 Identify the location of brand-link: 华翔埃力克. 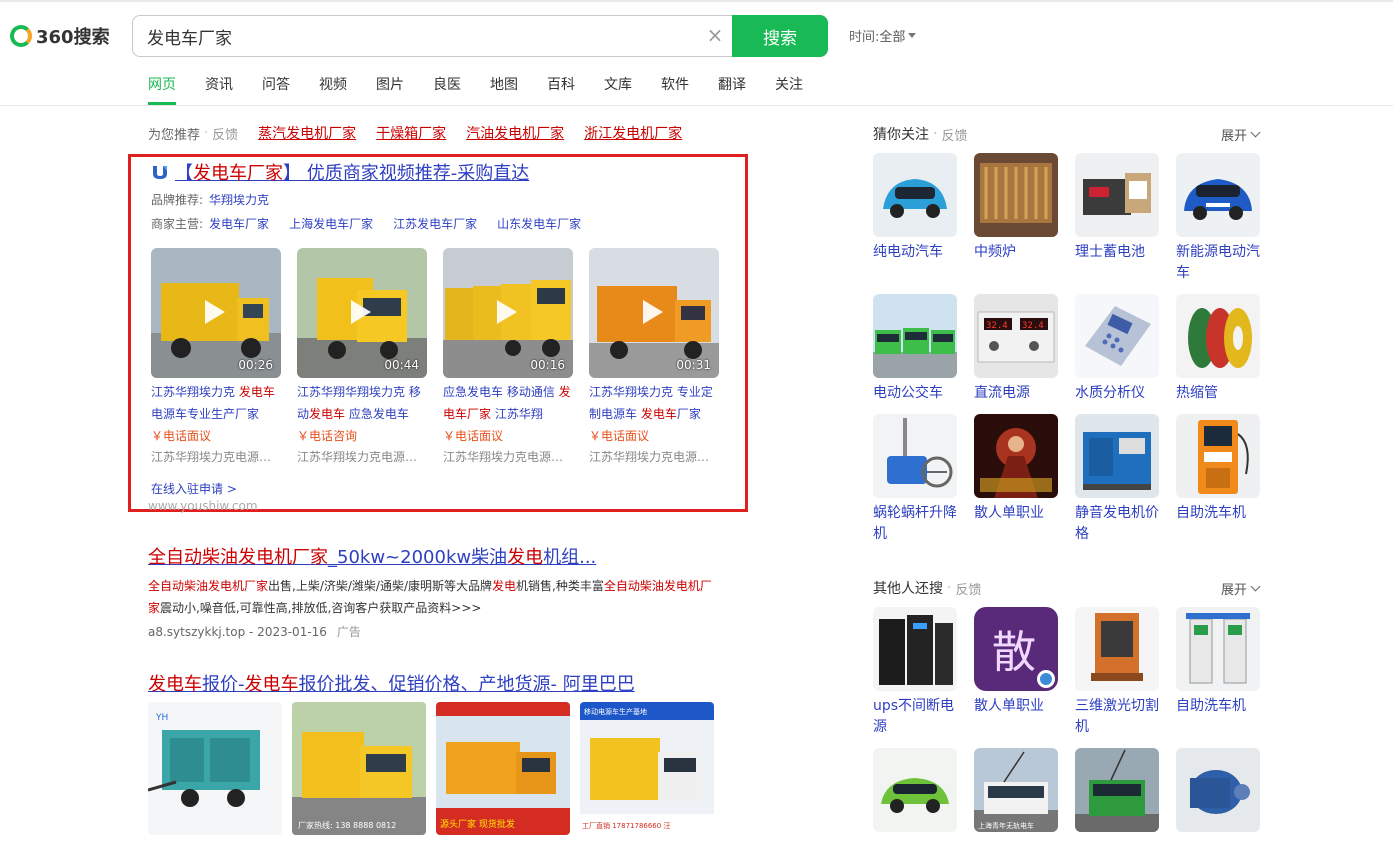
(239, 199).